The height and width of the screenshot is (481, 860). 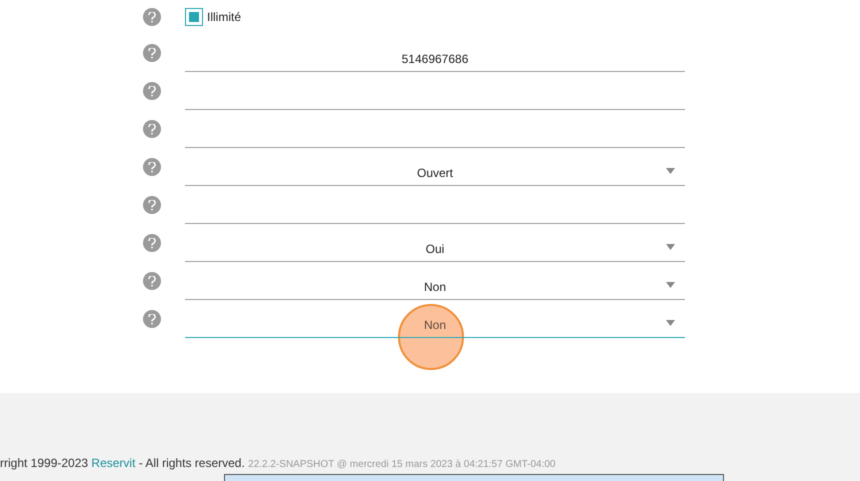 What do you see at coordinates (45, 463) in the screenshot?
I see `copyright-text: rright 1999-2023` at bounding box center [45, 463].